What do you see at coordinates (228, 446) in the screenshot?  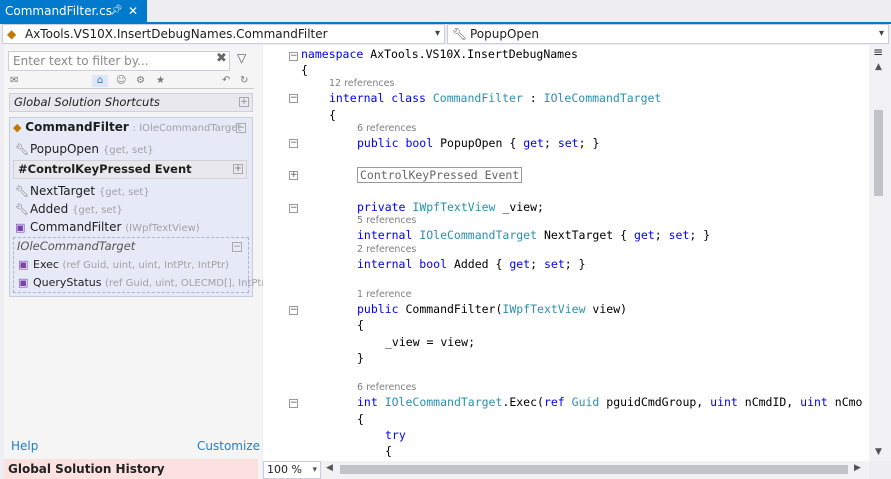 I see `customize-link: Customize` at bounding box center [228, 446].